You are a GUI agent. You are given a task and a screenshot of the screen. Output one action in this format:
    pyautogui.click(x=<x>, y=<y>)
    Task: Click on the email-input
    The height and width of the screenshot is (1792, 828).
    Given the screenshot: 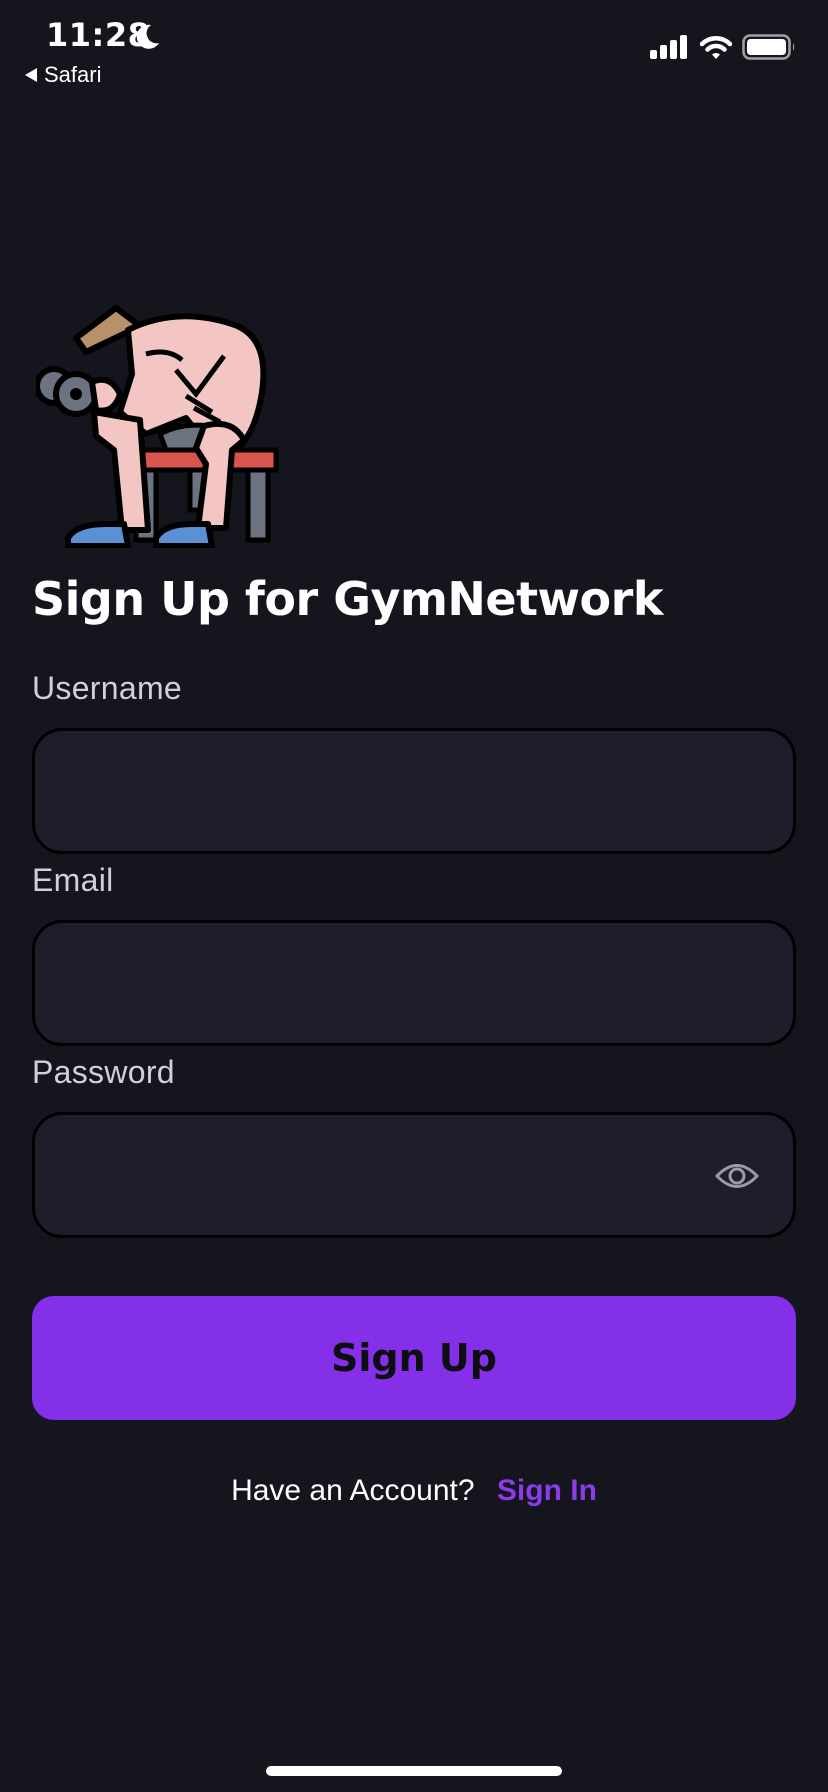 What is the action you would take?
    pyautogui.click(x=414, y=983)
    